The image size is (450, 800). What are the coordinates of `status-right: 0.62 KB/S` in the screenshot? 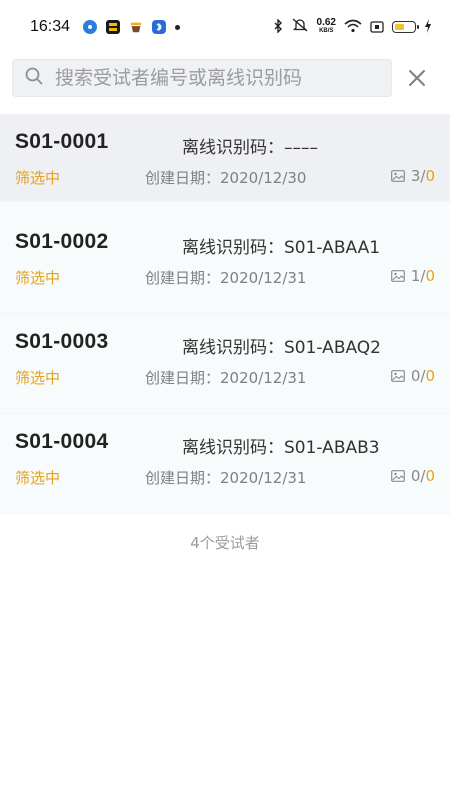 It's located at (352, 27).